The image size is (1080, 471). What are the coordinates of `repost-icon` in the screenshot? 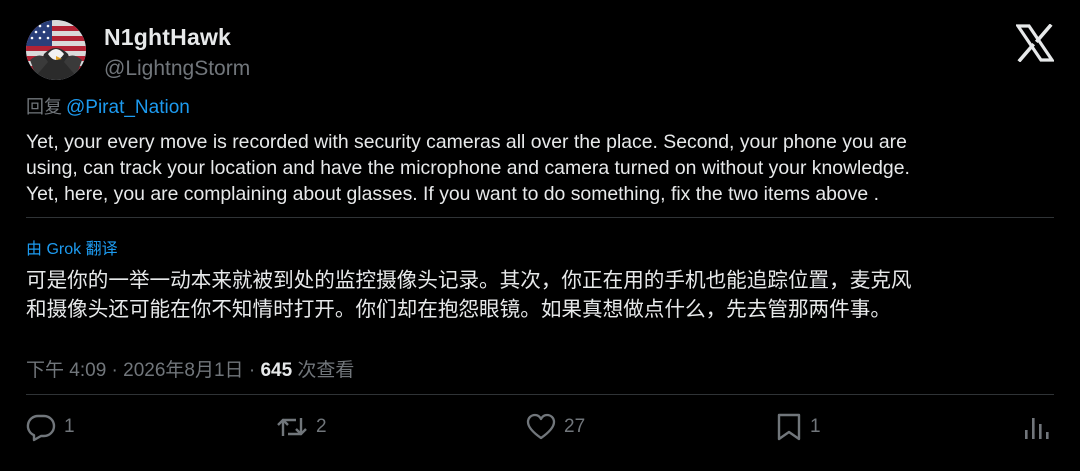 It's located at (292, 427).